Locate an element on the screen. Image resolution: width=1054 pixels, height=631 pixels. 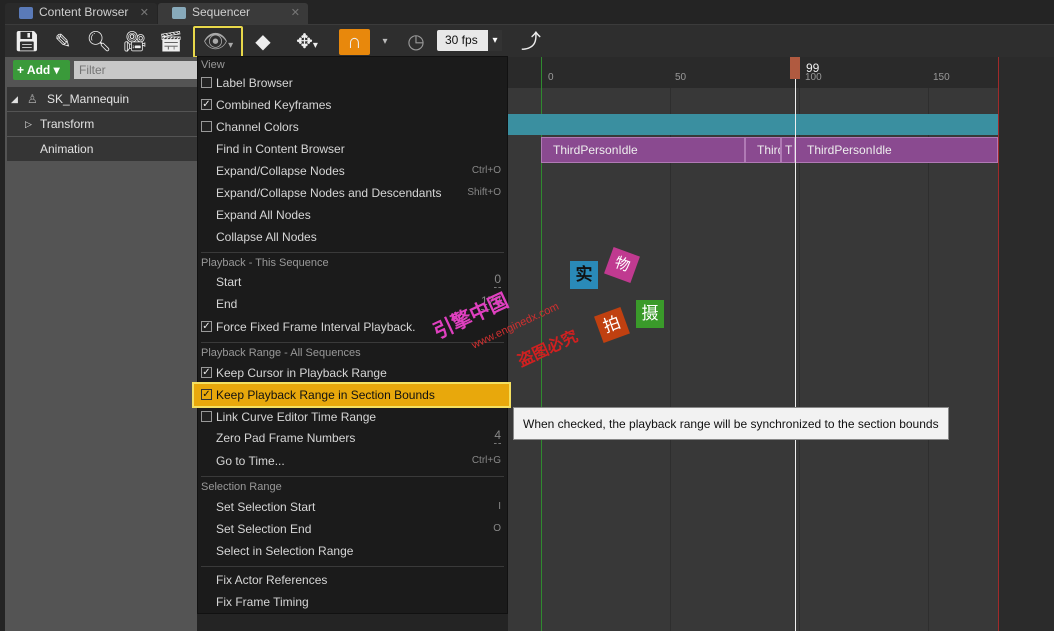
search-icon: 🔍︎ is located at coordinates (99, 42).